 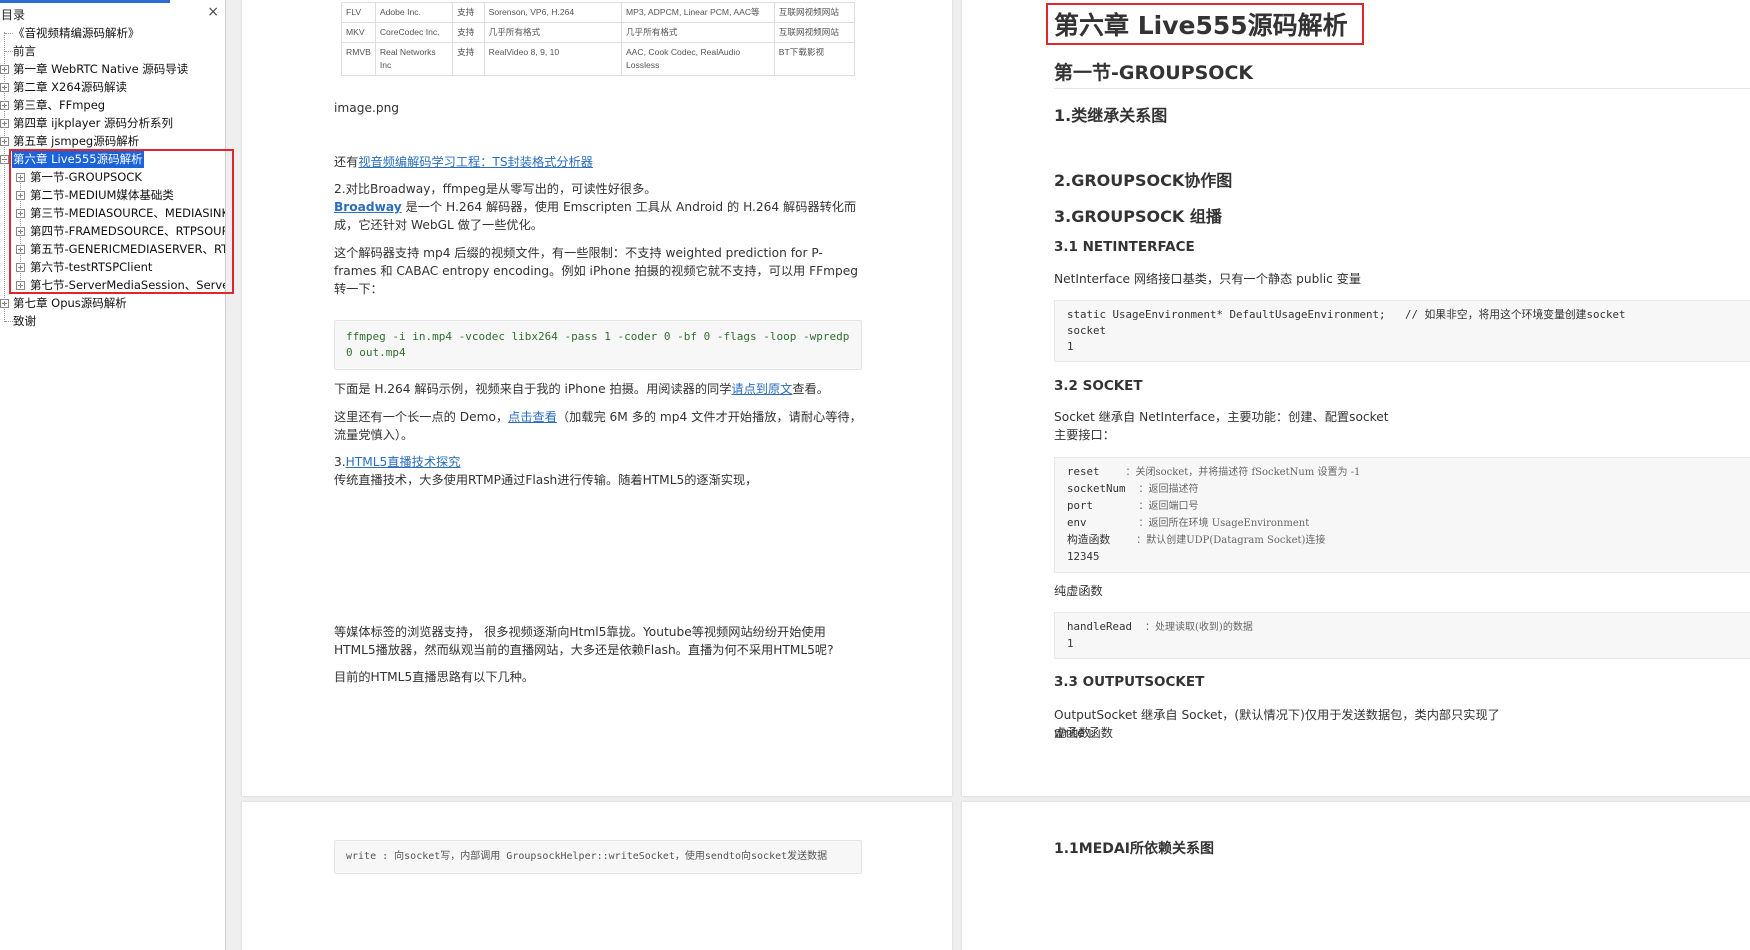 What do you see at coordinates (533, 389) in the screenshot?
I see `text: 下面是 H.264 解码示例，视频来自于我的 iPhone 拍摄。用阅读器的同学` at bounding box center [533, 389].